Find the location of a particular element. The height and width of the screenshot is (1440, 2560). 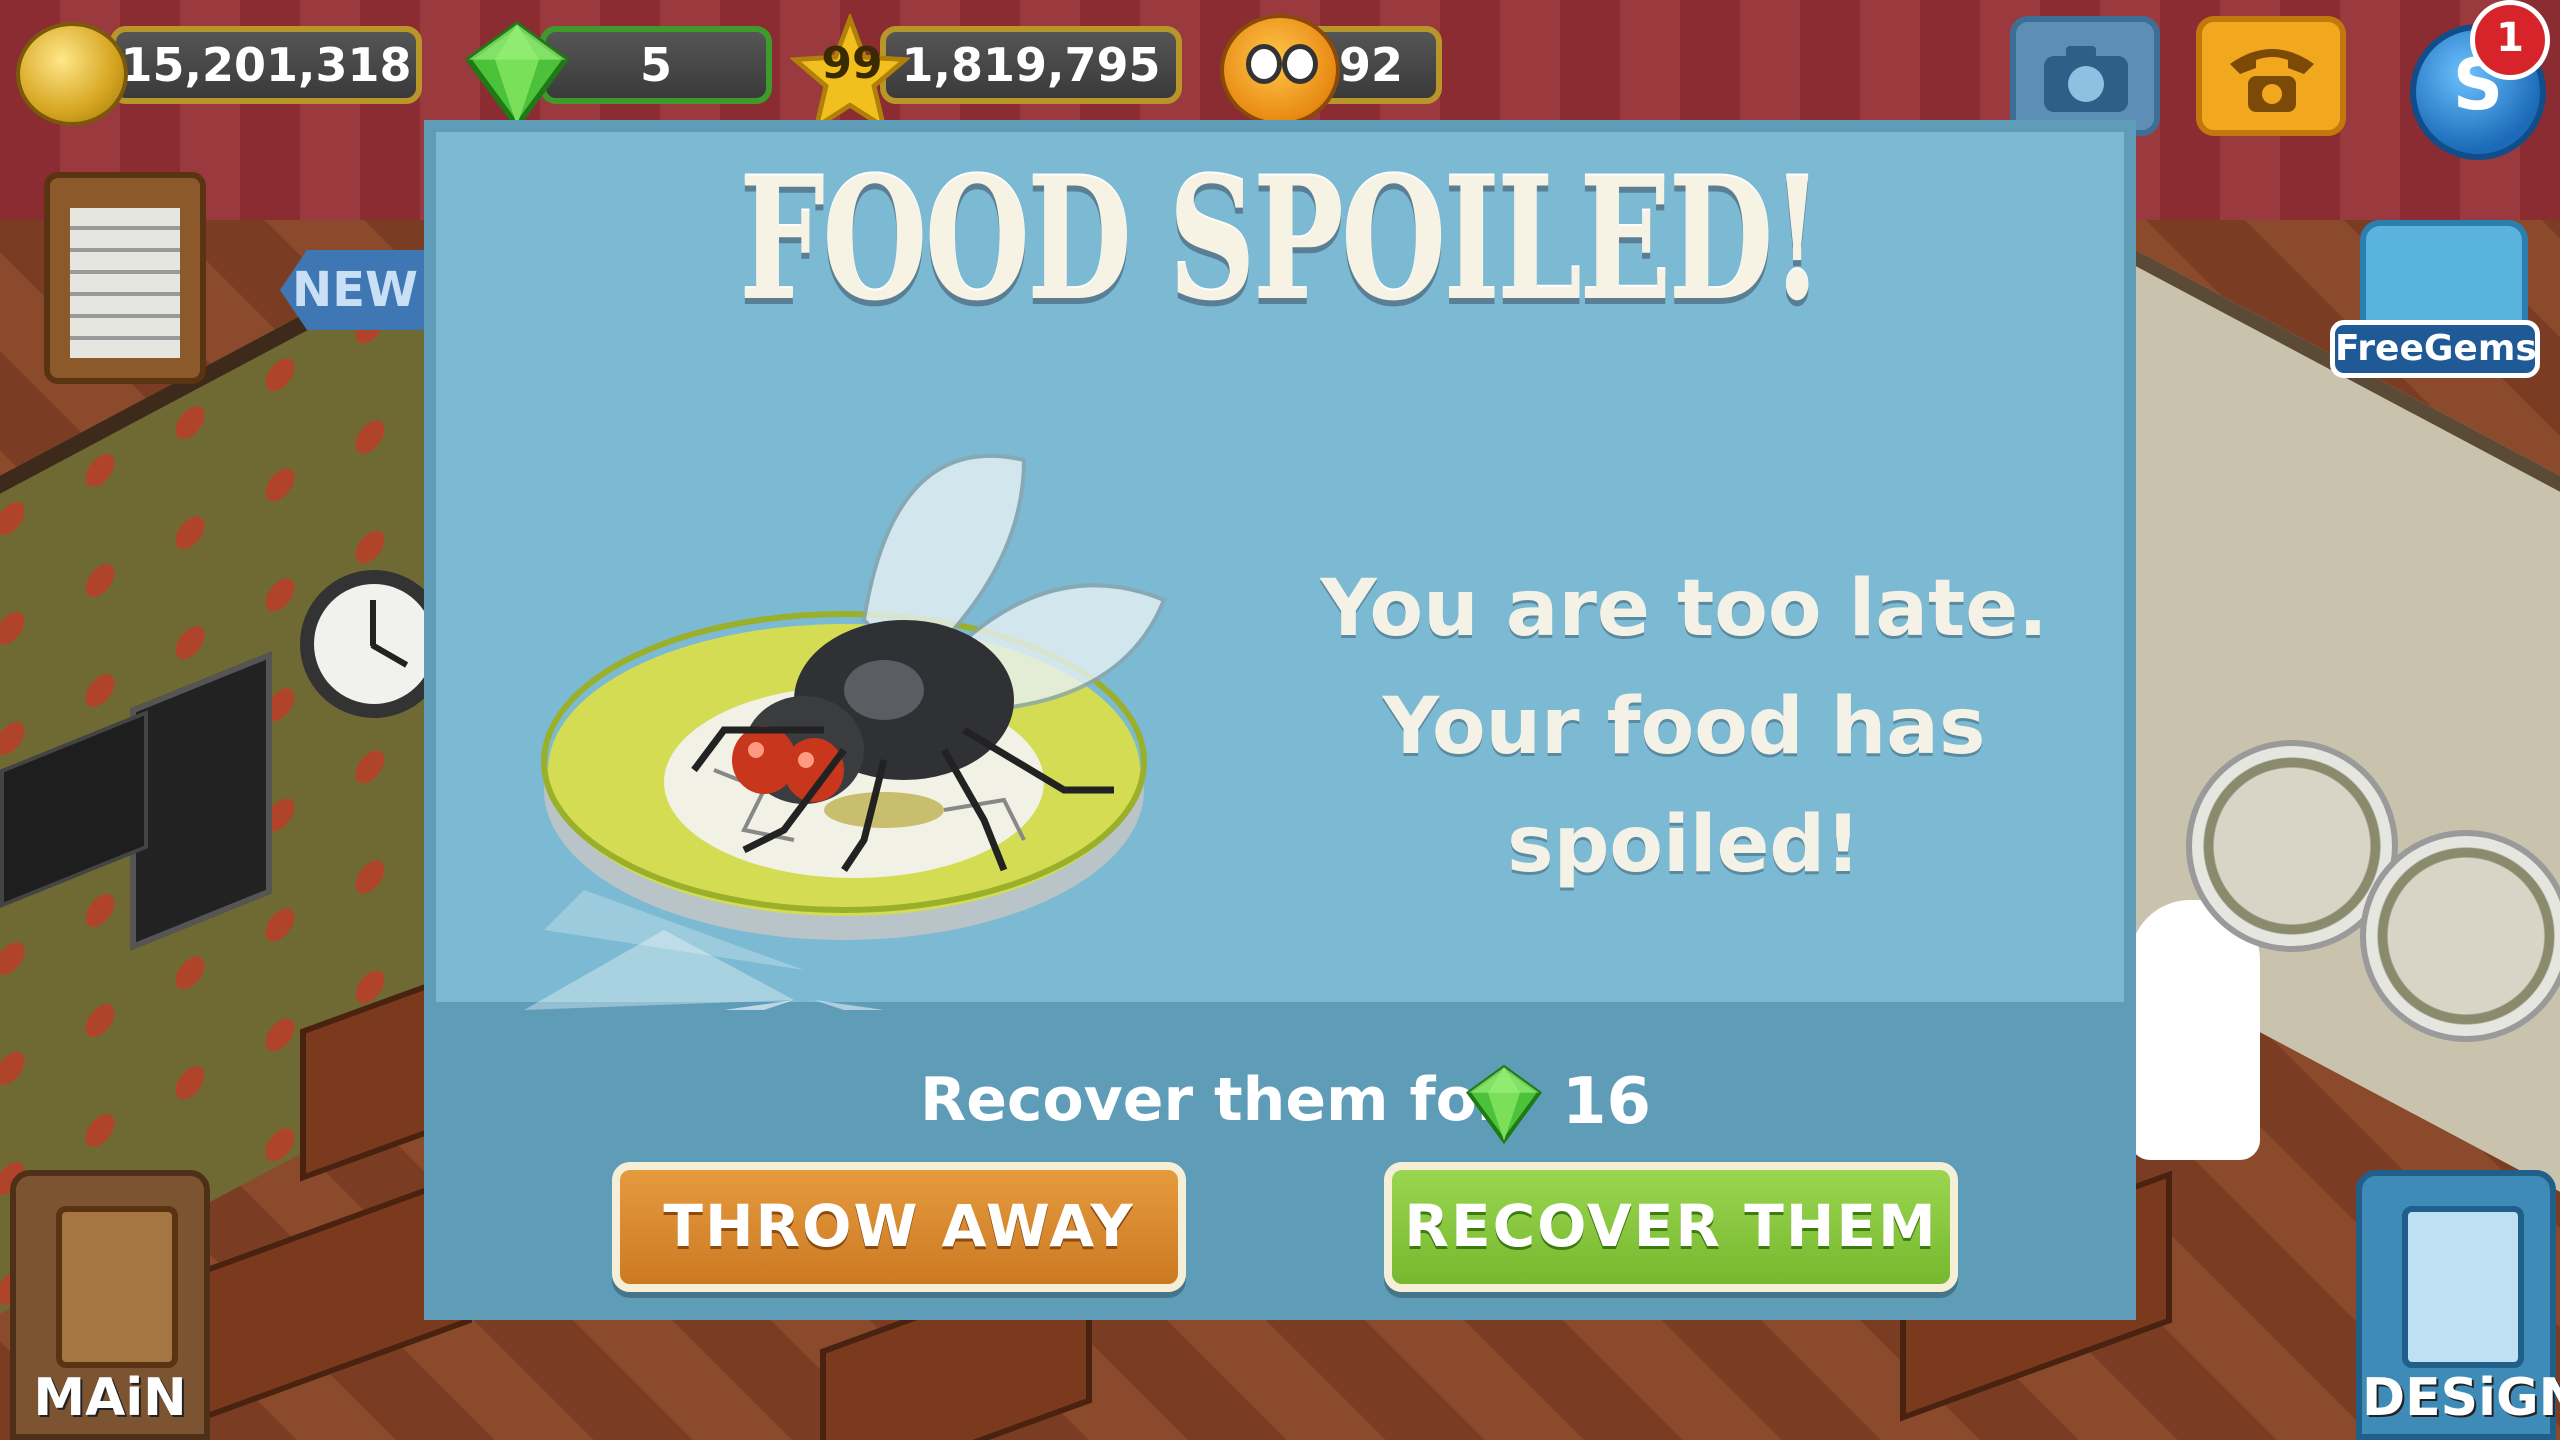

dialog-message: You are too late. Your food has spoiled! is located at coordinates (1684, 727).